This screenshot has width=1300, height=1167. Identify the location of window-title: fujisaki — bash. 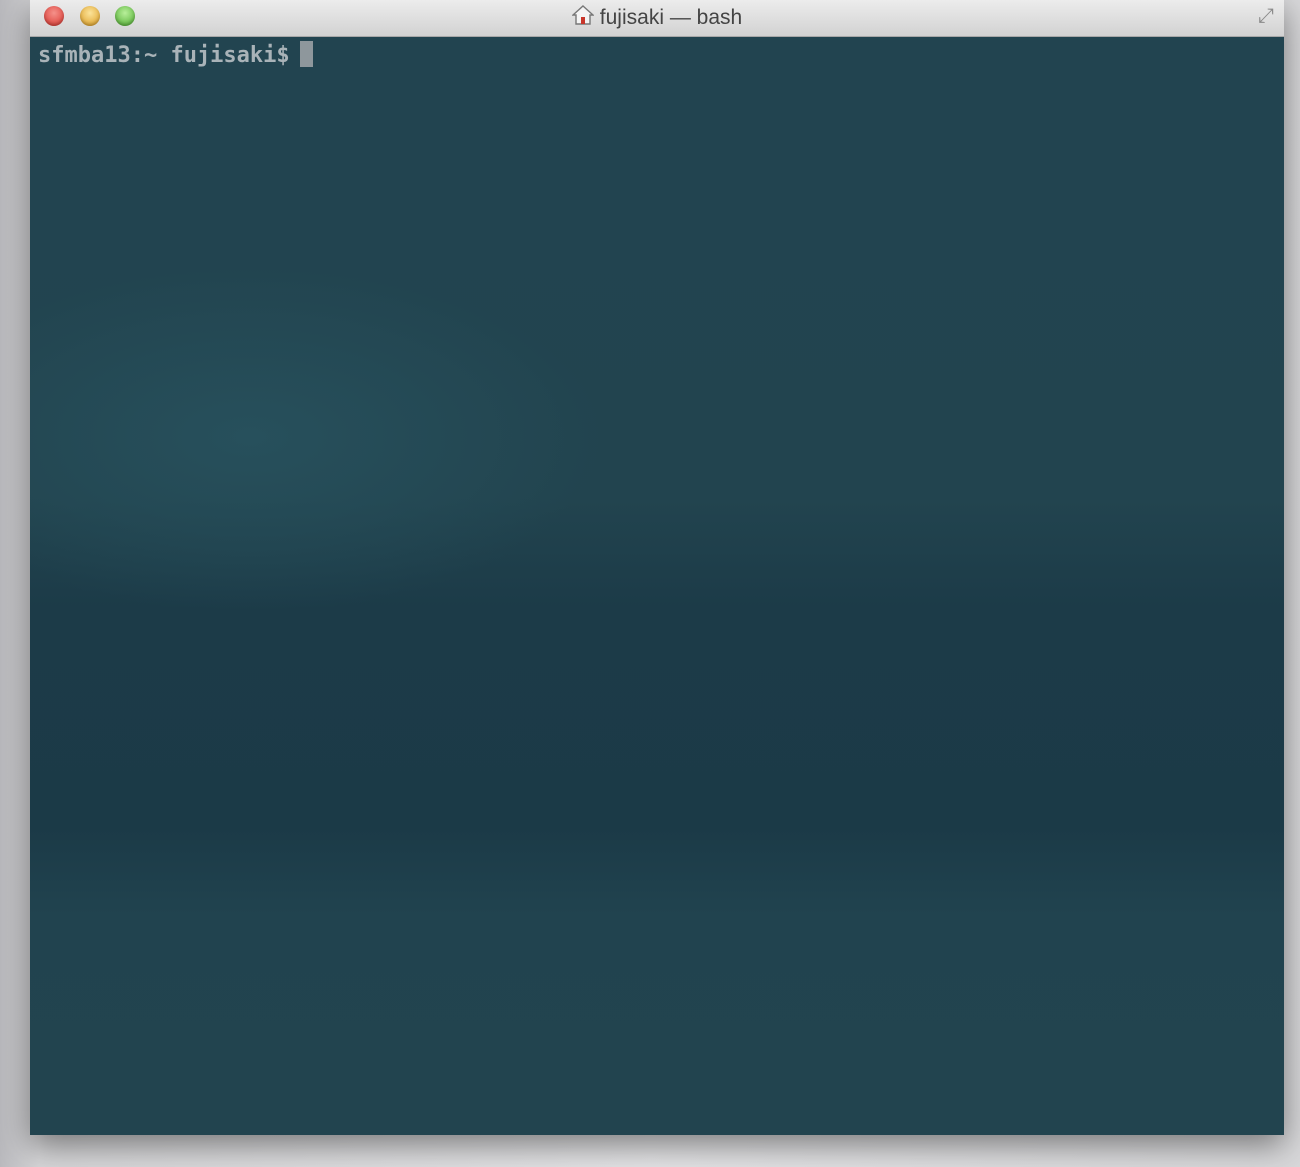
(657, 17).